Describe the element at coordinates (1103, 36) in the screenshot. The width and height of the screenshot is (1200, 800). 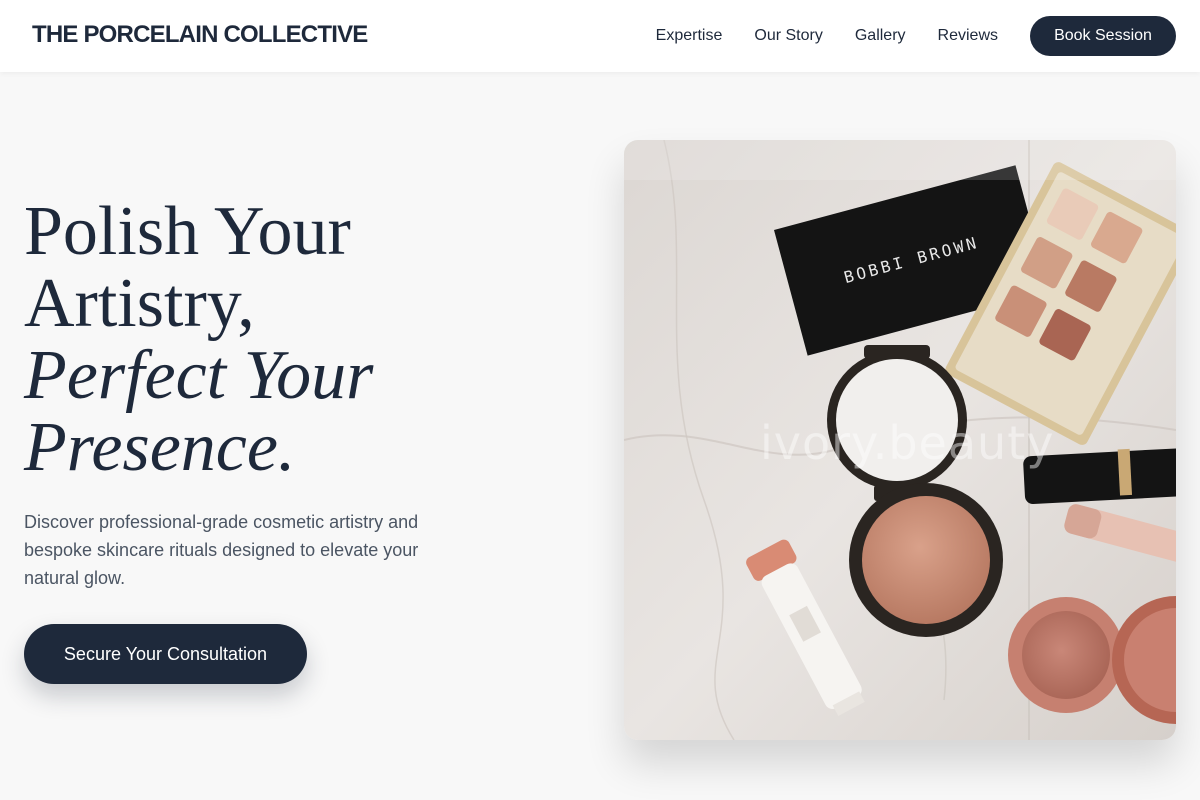
I see `book-session-button: Book Session` at that location.